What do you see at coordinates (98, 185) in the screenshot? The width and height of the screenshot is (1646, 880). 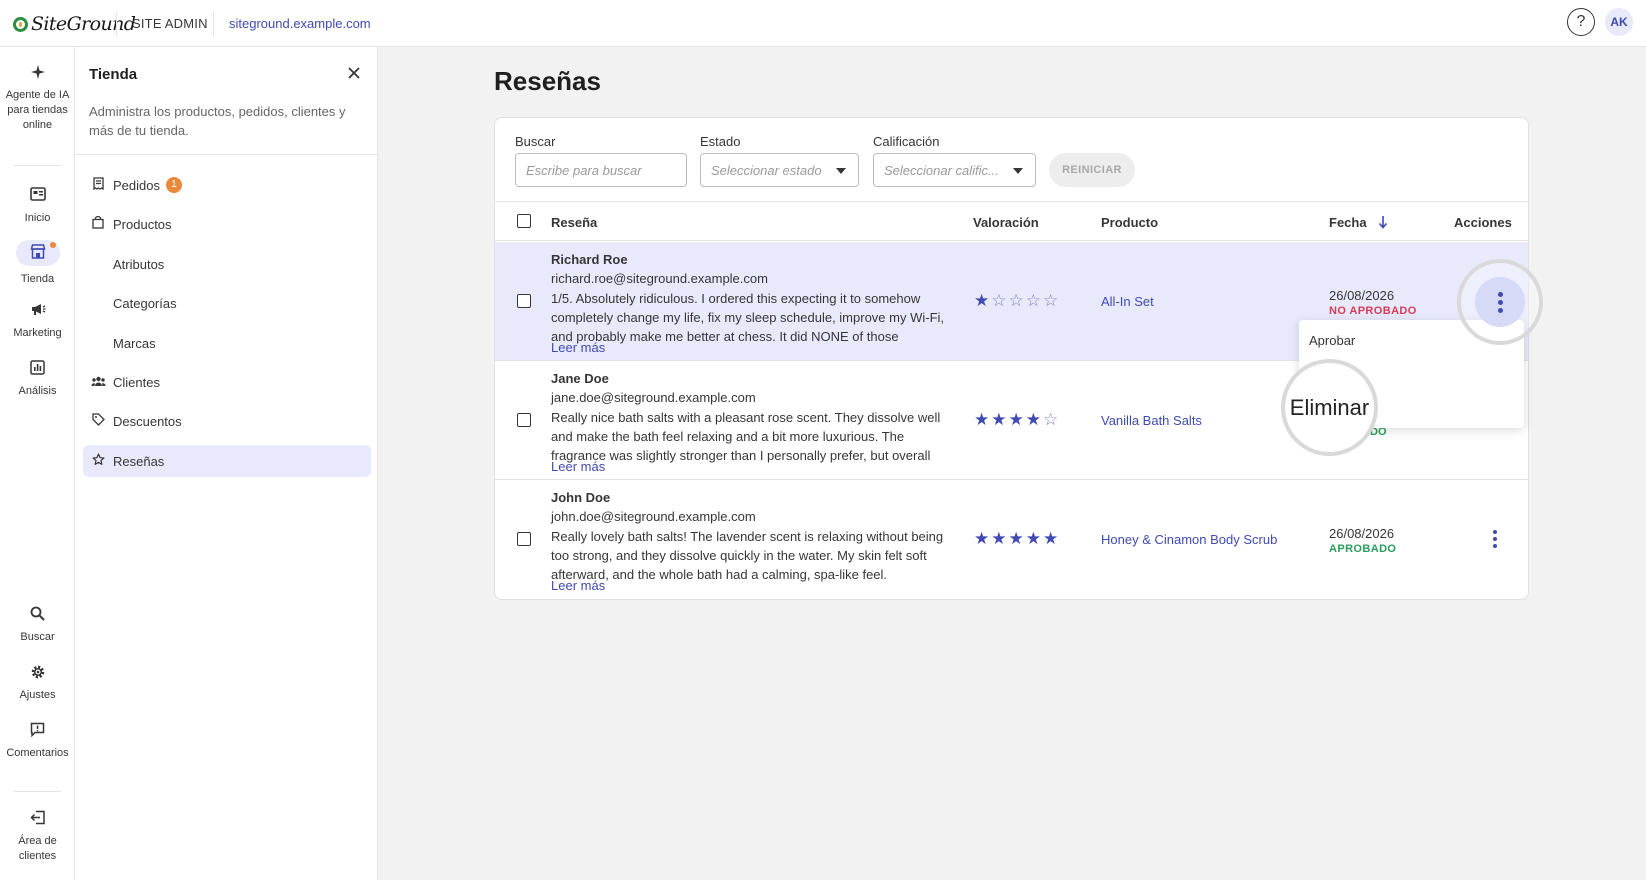 I see `receipt-icon` at bounding box center [98, 185].